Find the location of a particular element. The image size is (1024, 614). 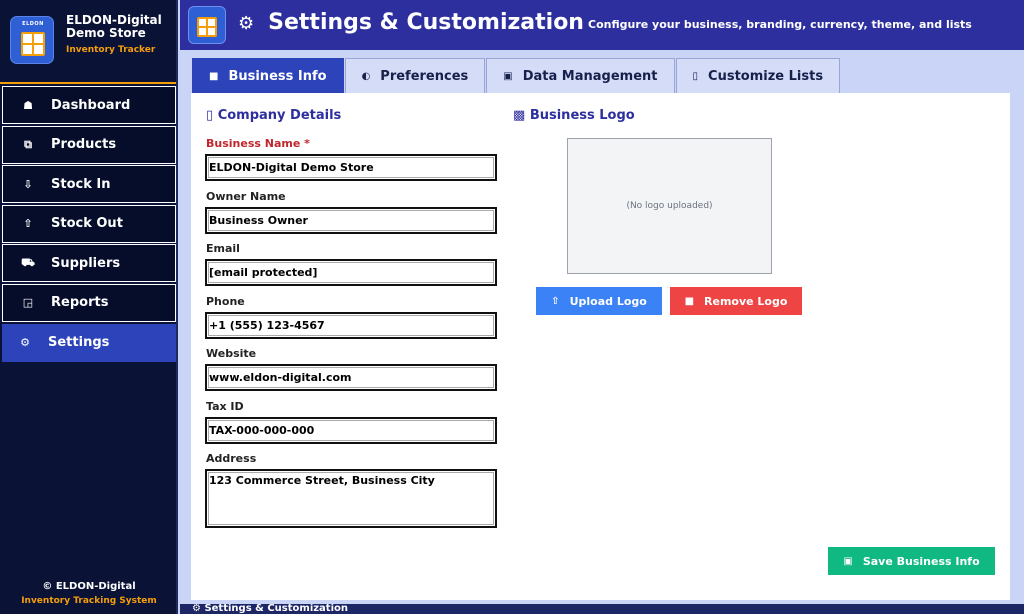

company-details-heading: ▯ Company Details is located at coordinates (273, 115).